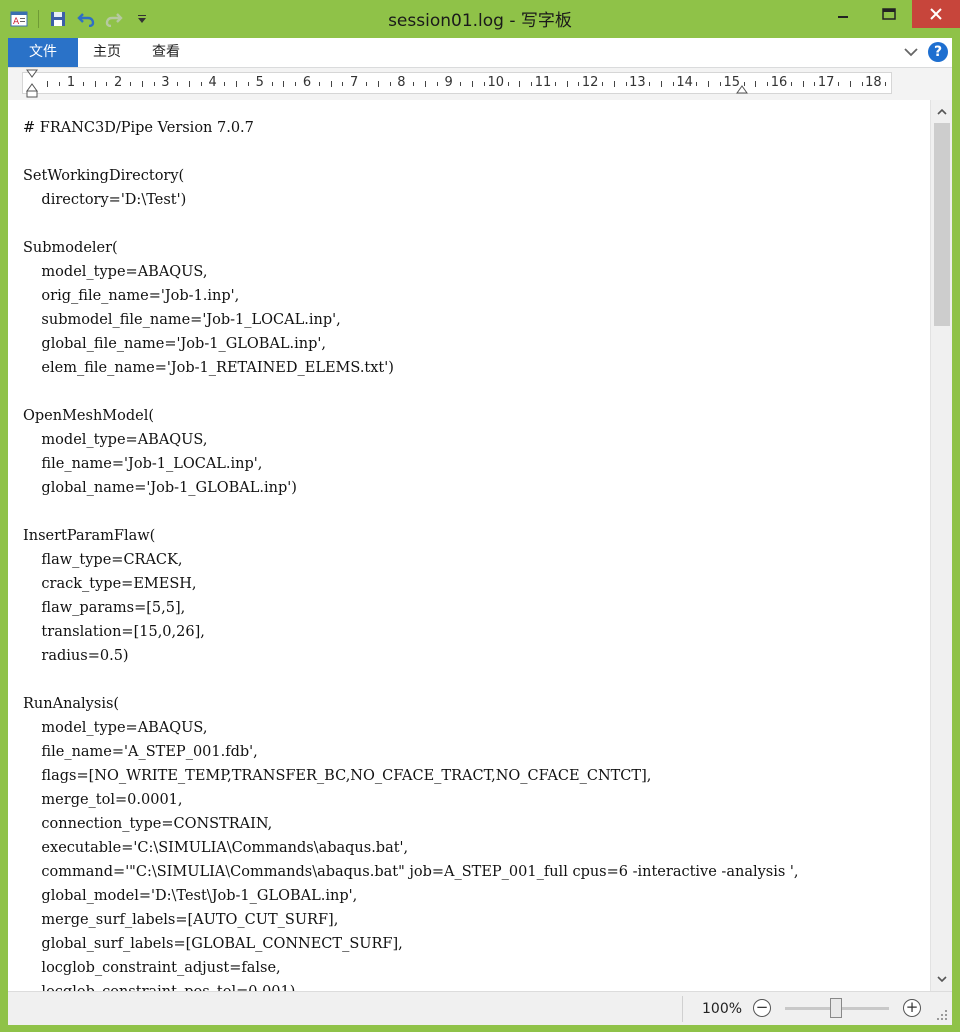  What do you see at coordinates (411, 200) in the screenshot?
I see `document-line: directory='D:\Test')` at bounding box center [411, 200].